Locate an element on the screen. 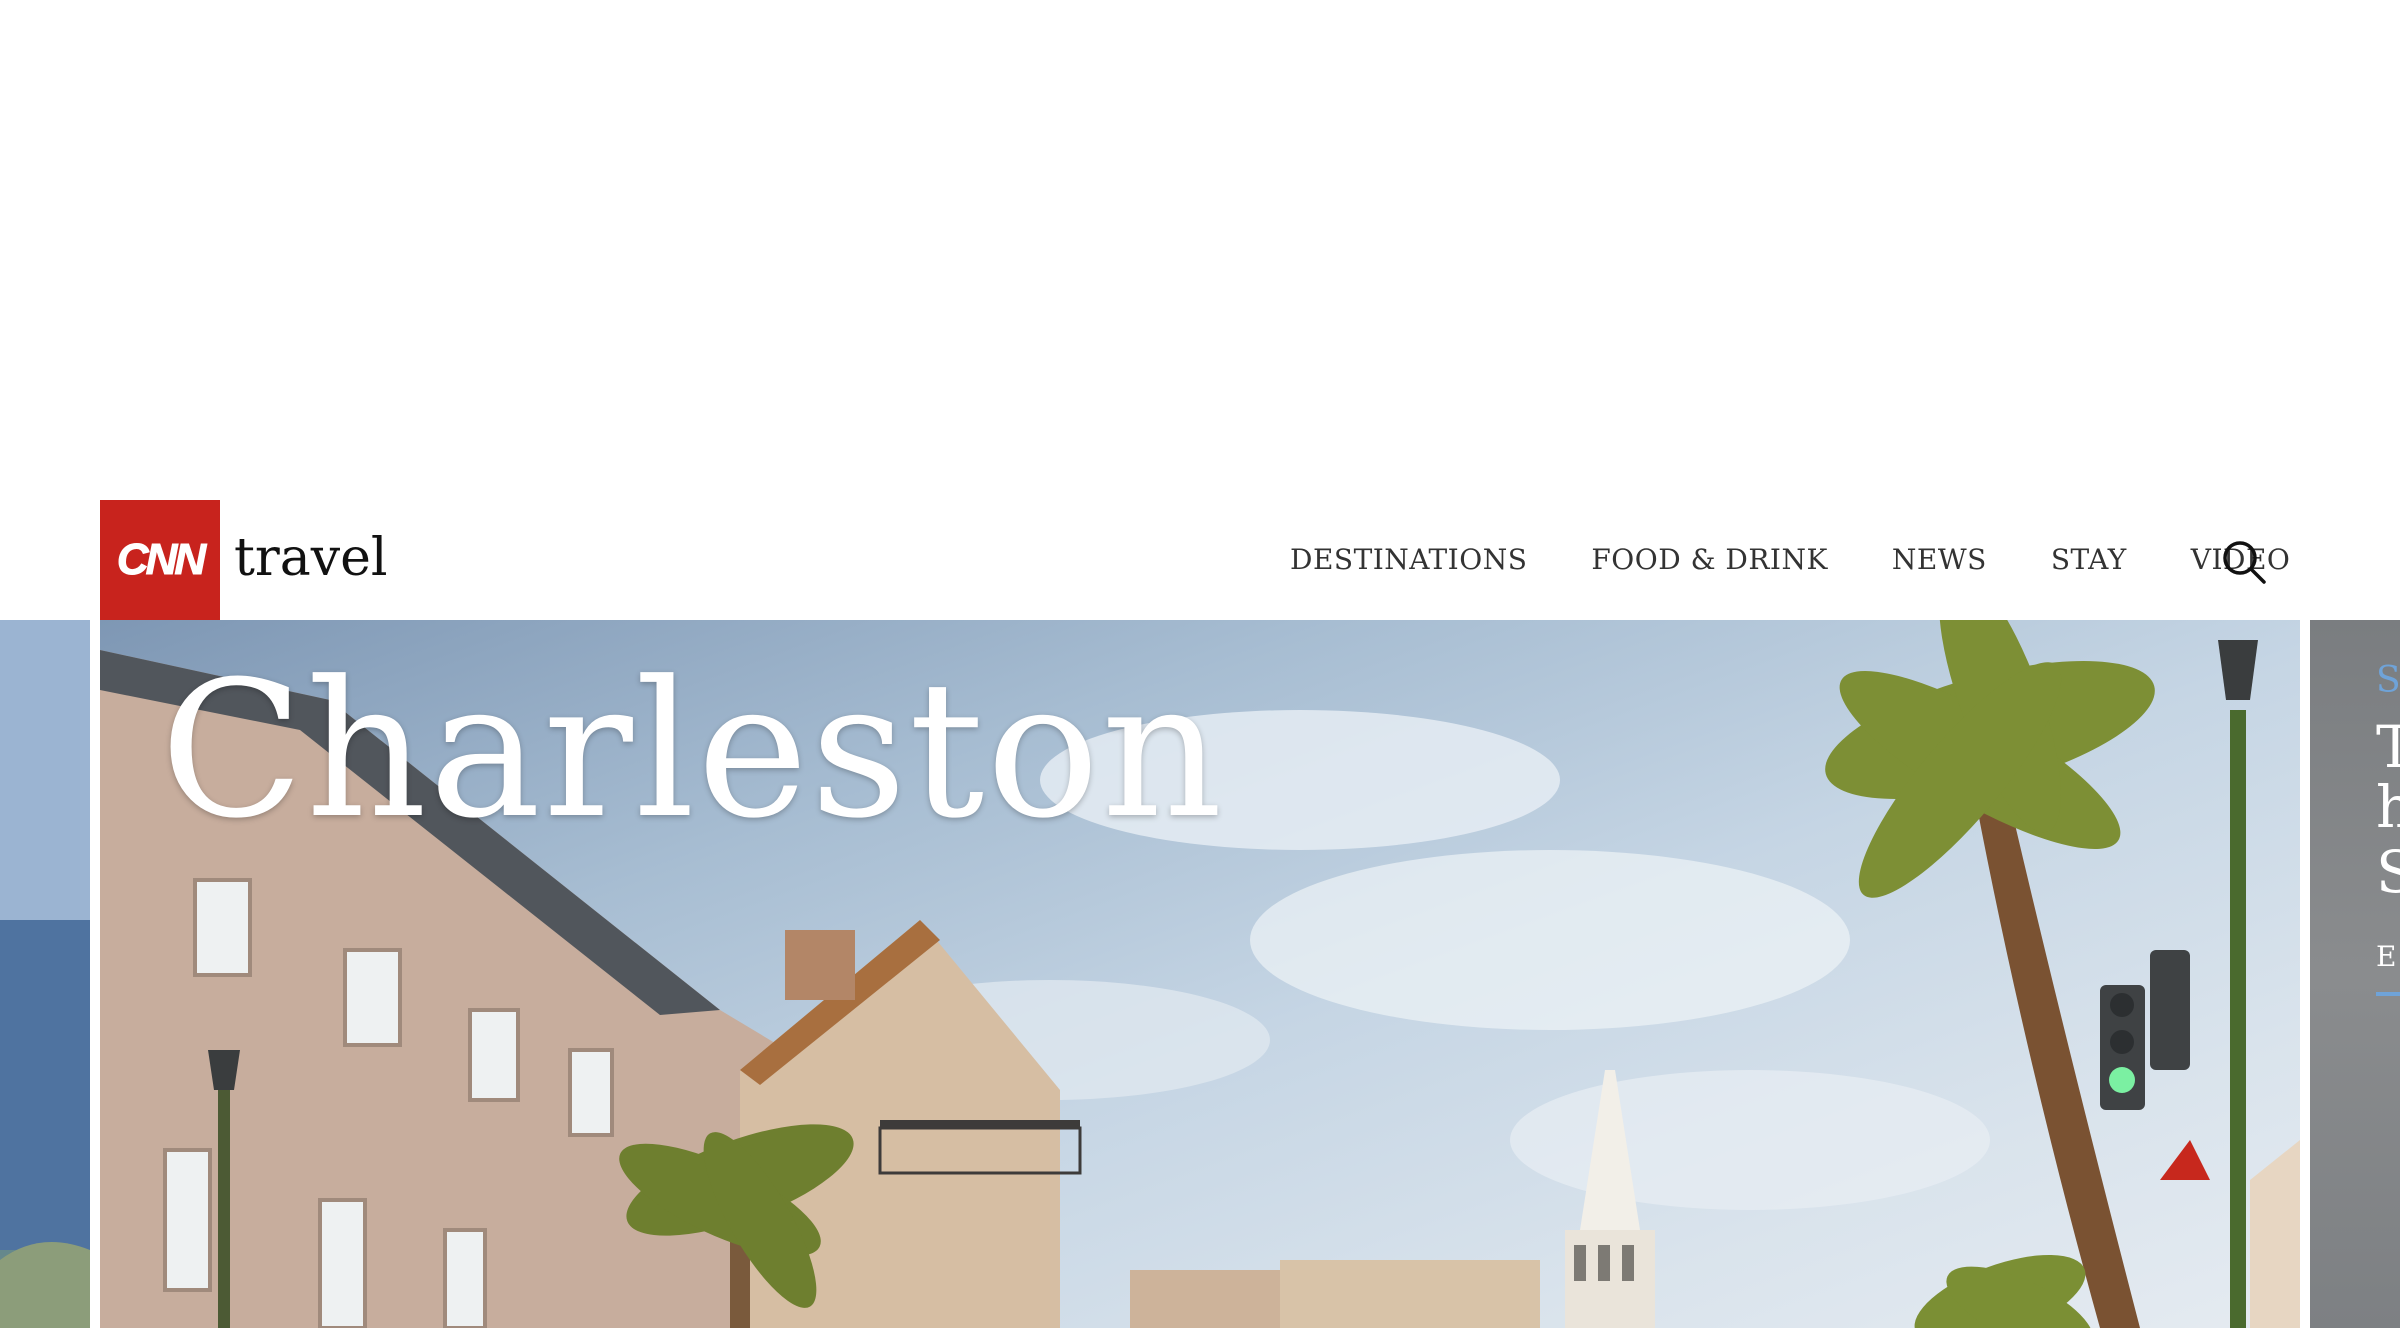 This screenshot has width=2400, height=1328. nav-stay: STAY is located at coordinates (2089, 560).